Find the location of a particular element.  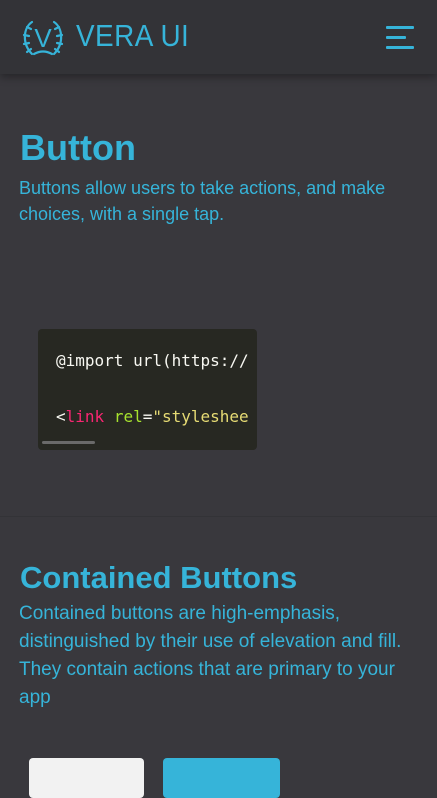

contained-button-default is located at coordinates (86, 778).